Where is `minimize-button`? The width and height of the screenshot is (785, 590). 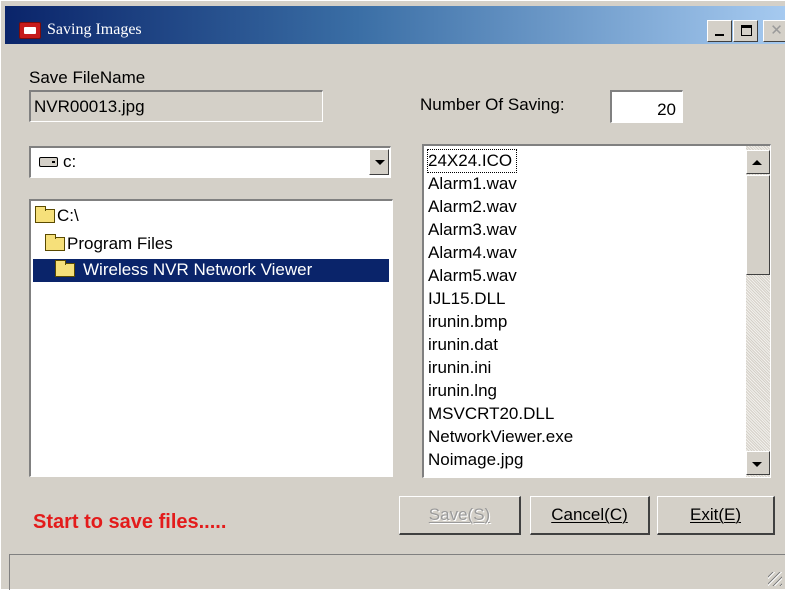
minimize-button is located at coordinates (719, 31).